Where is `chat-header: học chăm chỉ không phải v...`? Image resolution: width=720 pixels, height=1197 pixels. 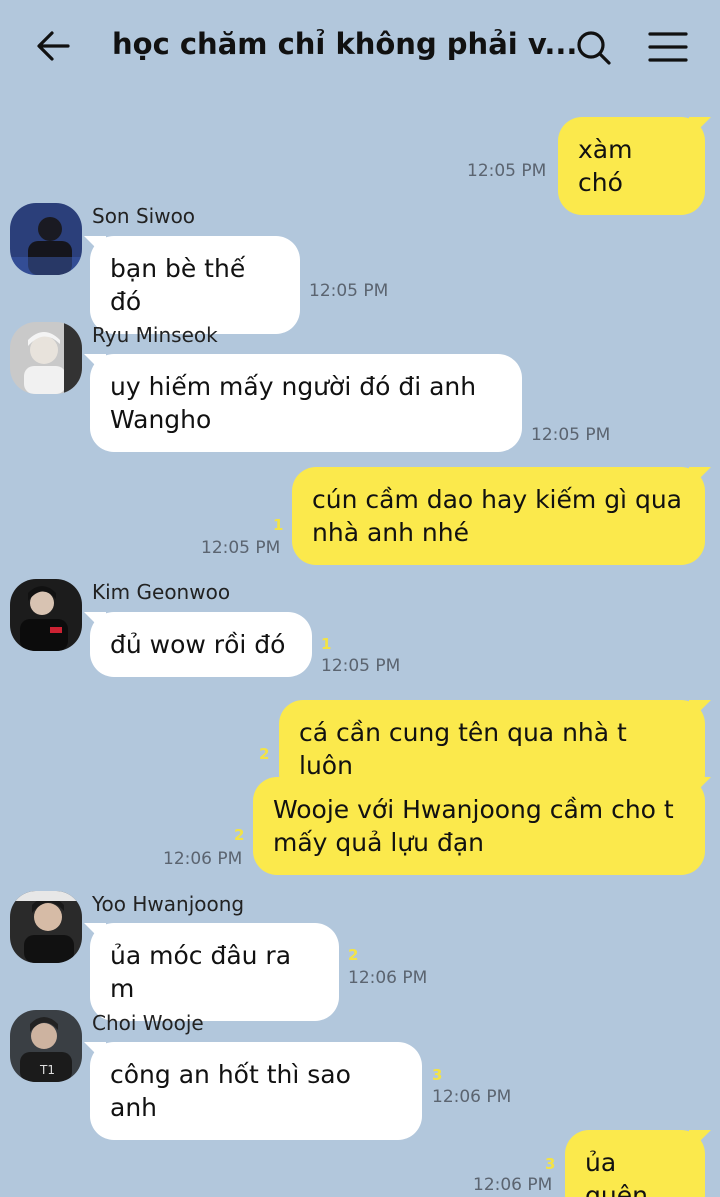
chat-header: học chăm chỉ không phải v... is located at coordinates (360, 46).